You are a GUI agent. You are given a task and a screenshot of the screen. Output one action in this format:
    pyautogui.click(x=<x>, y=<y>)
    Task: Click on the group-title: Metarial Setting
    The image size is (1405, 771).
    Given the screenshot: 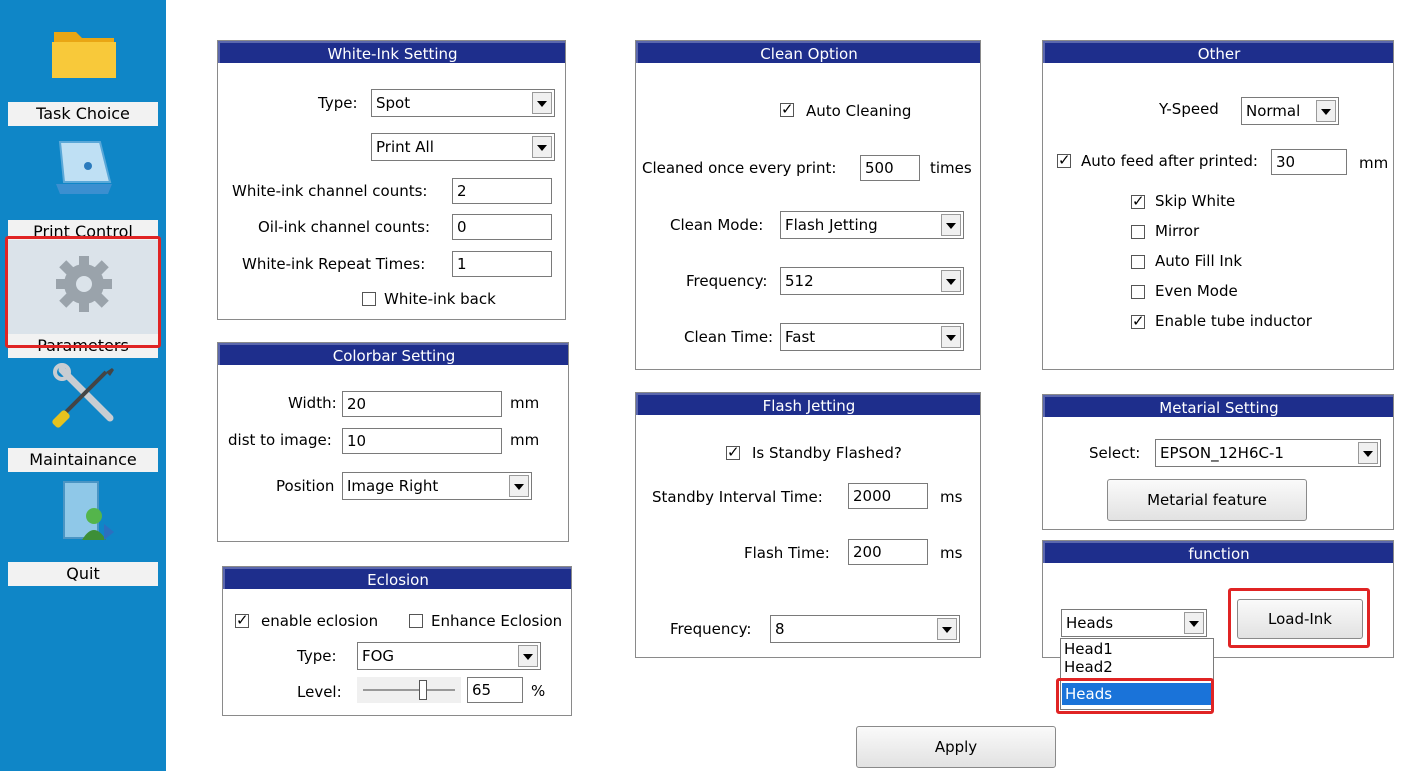 What is the action you would take?
    pyautogui.click(x=1218, y=406)
    